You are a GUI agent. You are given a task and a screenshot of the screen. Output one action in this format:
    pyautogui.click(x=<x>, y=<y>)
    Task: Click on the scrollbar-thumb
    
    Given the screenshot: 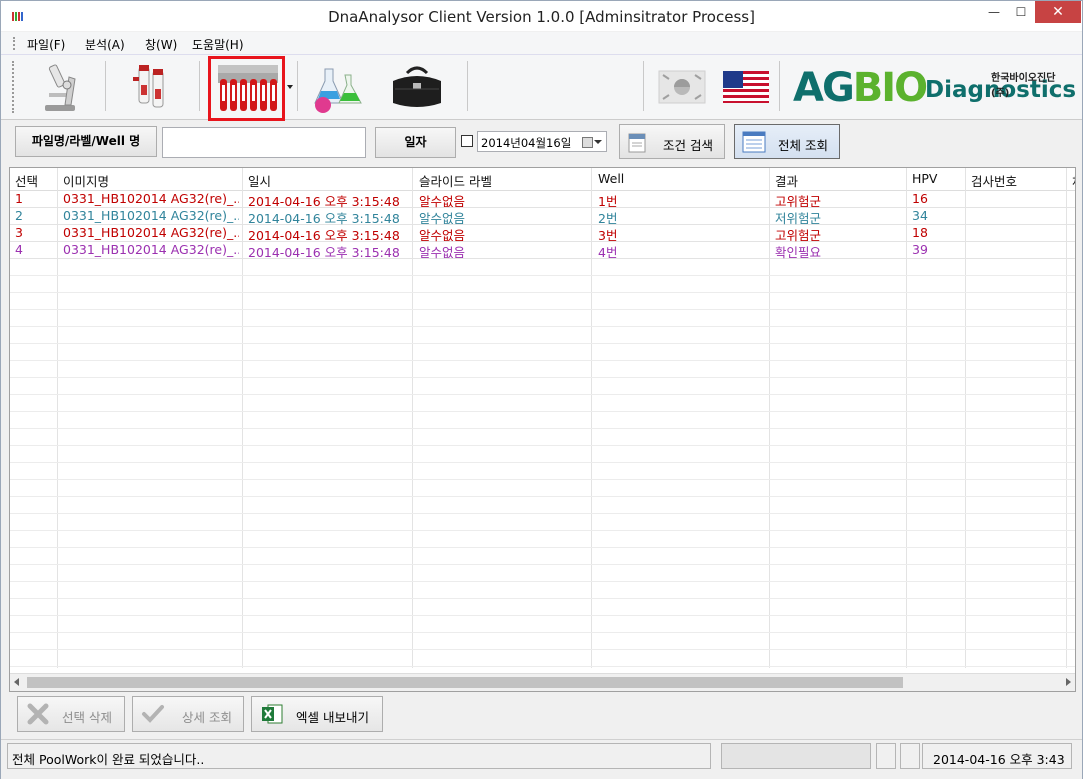 What is the action you would take?
    pyautogui.click(x=465, y=682)
    